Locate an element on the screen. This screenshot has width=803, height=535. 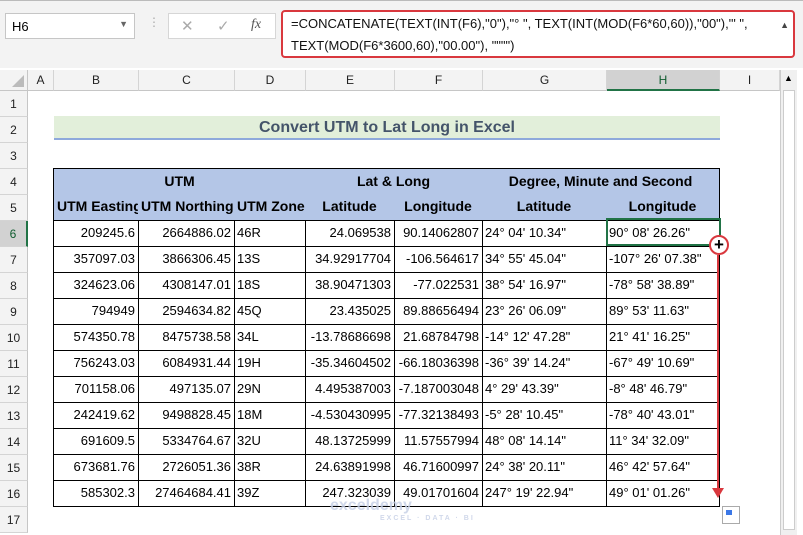
table-cell: 90.14062807 is located at coordinates (438, 233).